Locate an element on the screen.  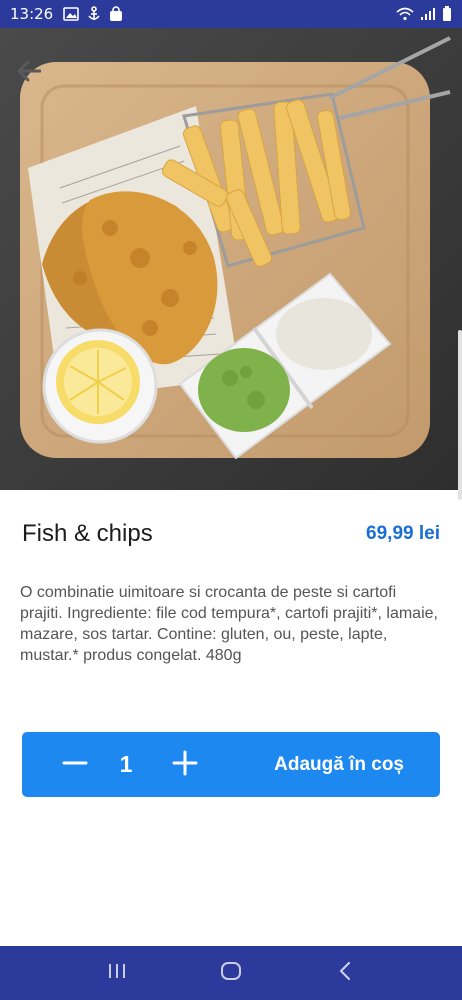
battery-icon is located at coordinates (447, 14).